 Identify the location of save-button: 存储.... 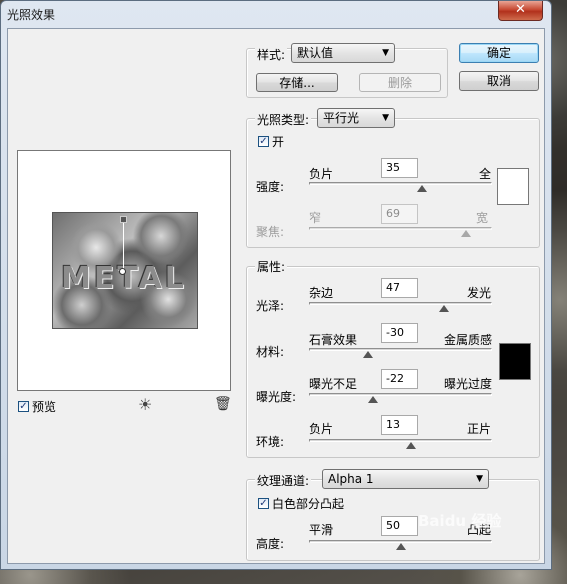
(297, 82).